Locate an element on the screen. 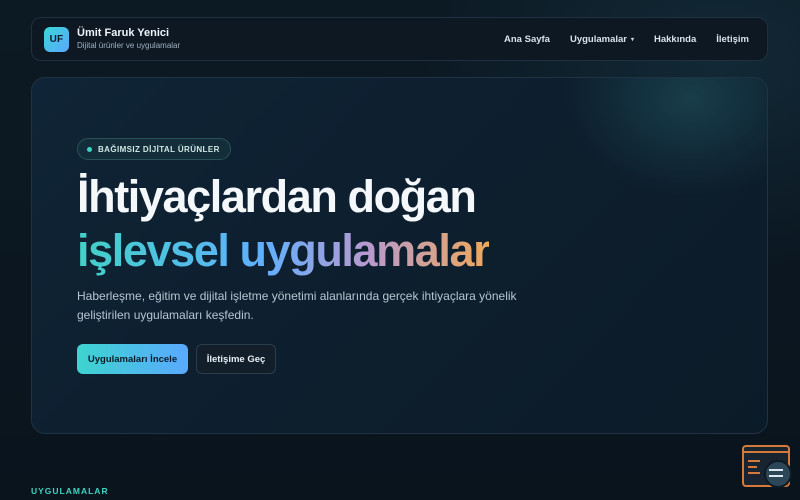  hero-badge: BAĞIMSIZ DİJİTAL ÜRÜNLER is located at coordinates (154, 149).